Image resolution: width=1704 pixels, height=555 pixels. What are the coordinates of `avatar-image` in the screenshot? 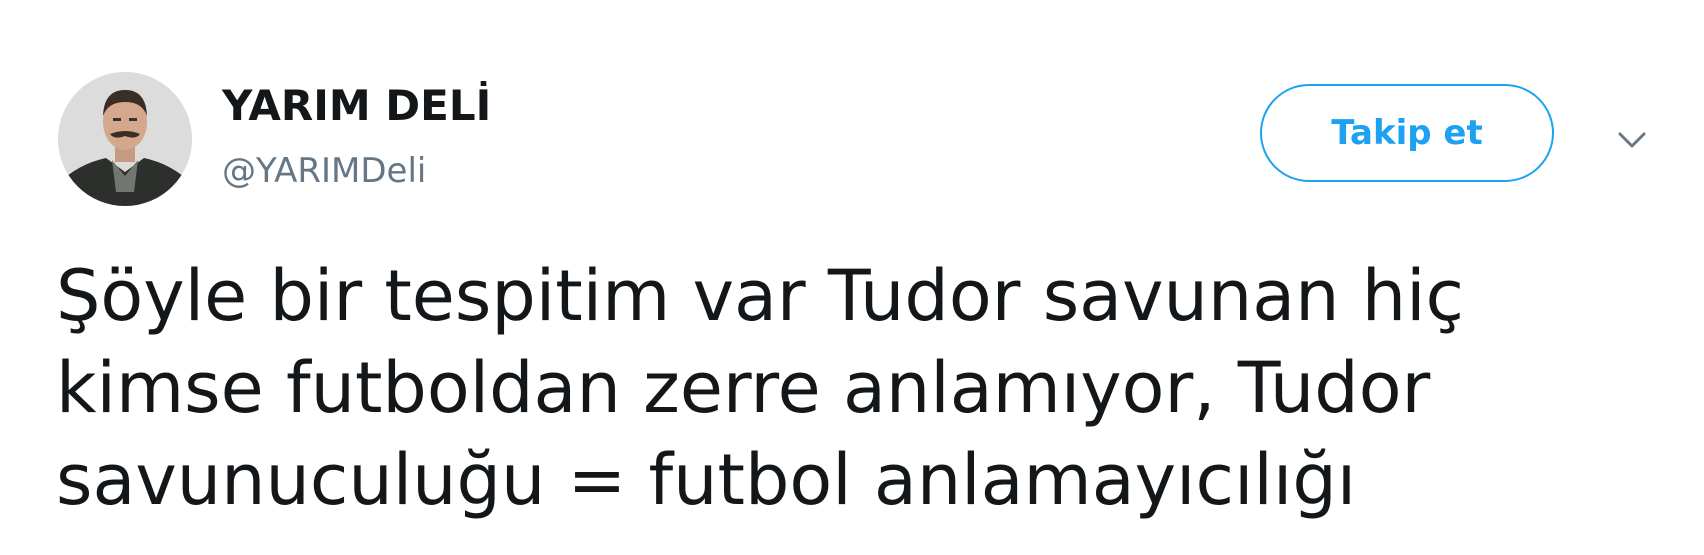 It's located at (125, 139).